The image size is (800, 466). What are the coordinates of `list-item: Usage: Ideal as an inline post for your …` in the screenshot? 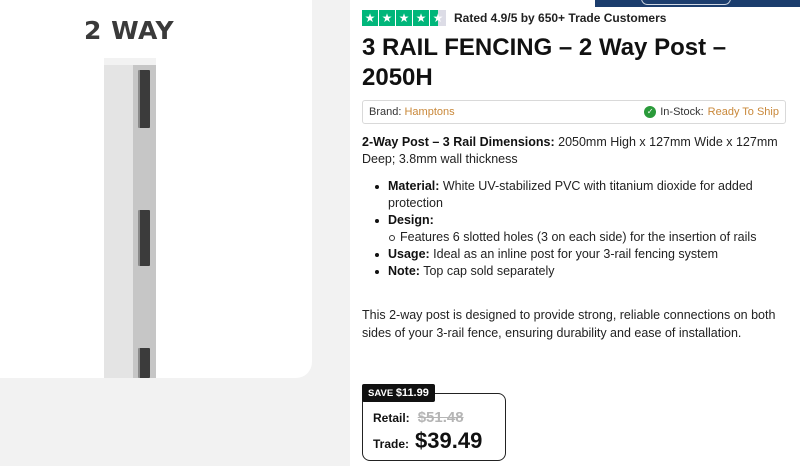 It's located at (577, 254).